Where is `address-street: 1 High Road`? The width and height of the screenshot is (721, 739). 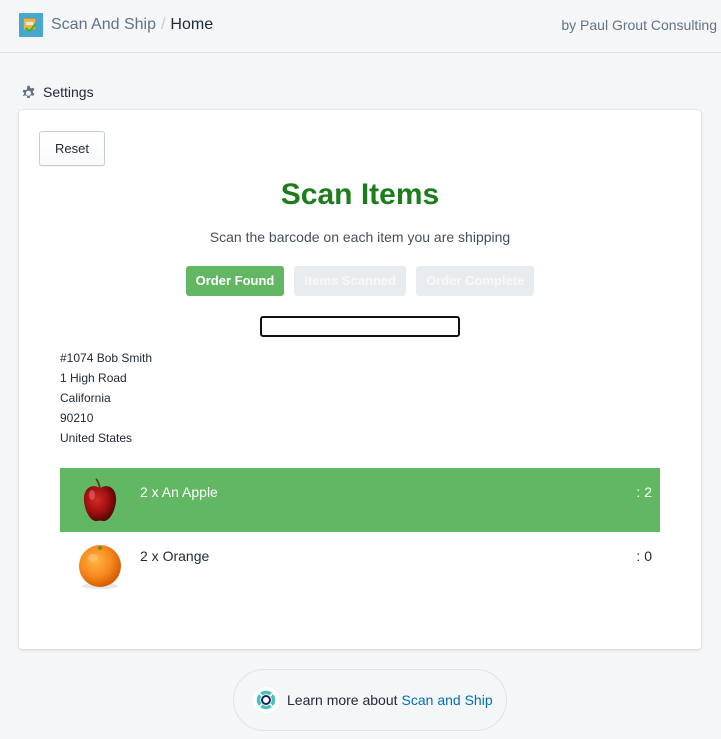 address-street: 1 High Road is located at coordinates (93, 378).